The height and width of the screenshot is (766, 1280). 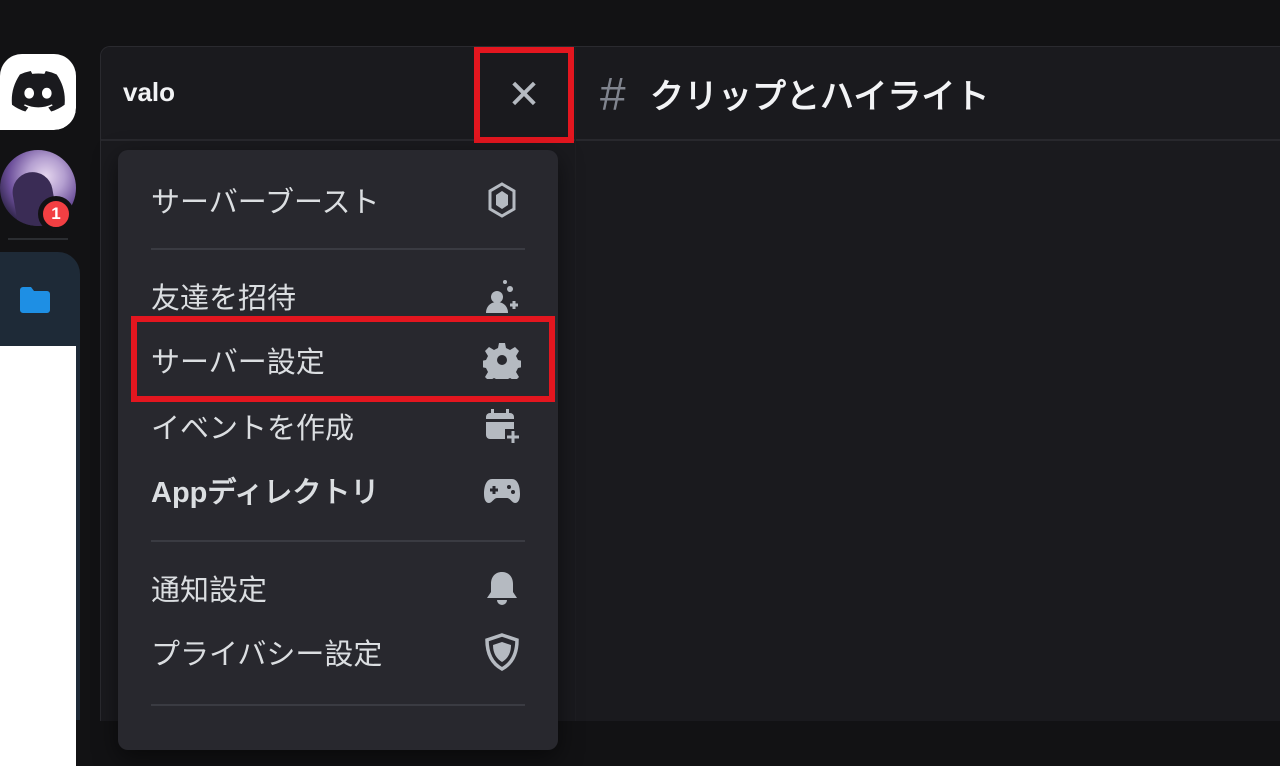 What do you see at coordinates (338, 296) in the screenshot?
I see `menu-item-invite-friends: 友達を招待` at bounding box center [338, 296].